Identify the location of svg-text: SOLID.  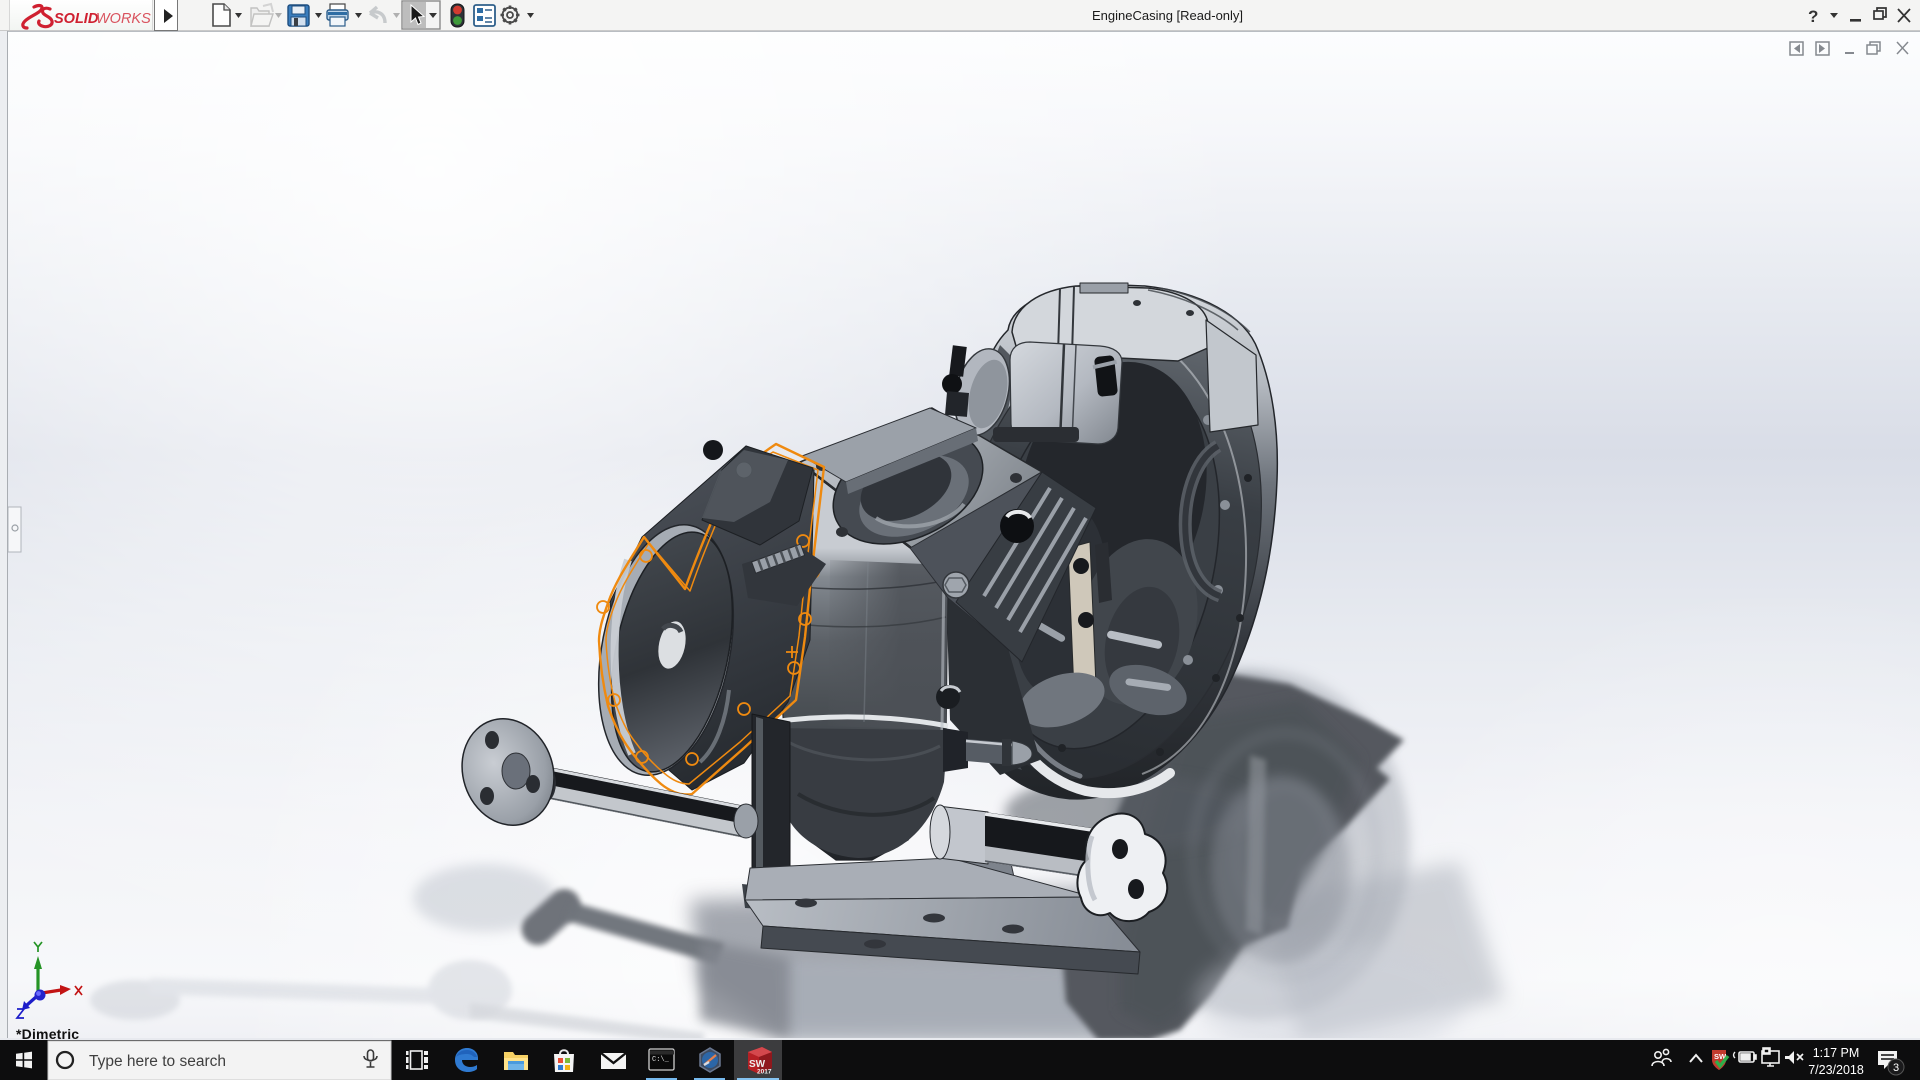
(76, 19).